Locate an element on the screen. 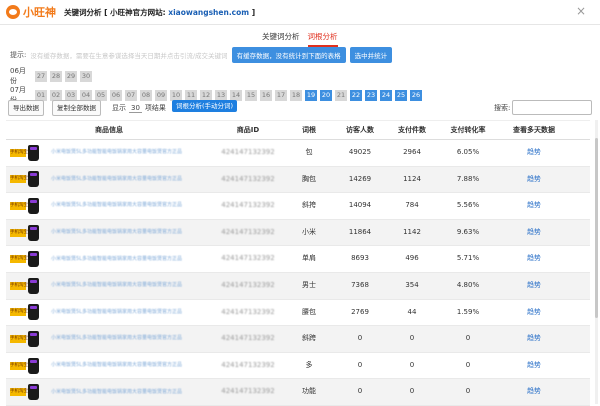  show-label: 显示 is located at coordinates (119, 108).